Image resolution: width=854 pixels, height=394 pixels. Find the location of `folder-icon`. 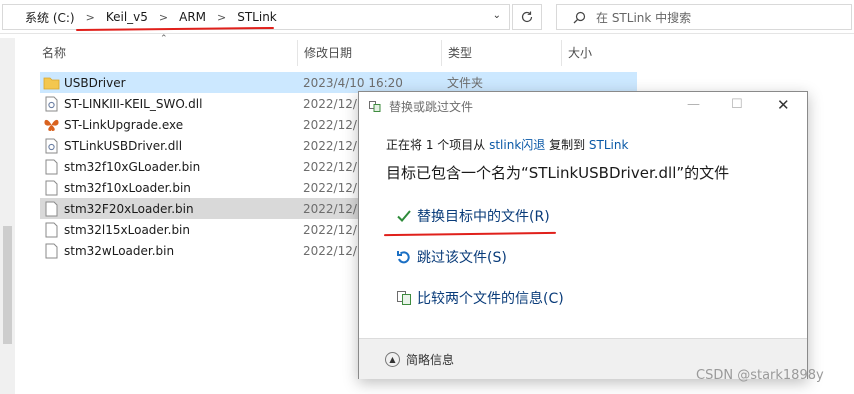

folder-icon is located at coordinates (51, 82).